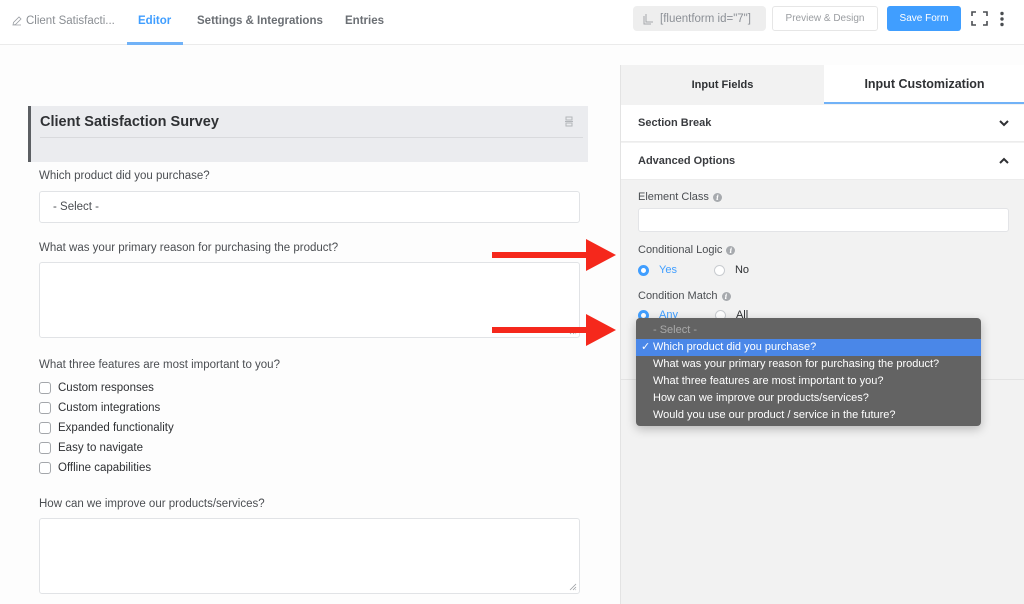 The image size is (1024, 604). I want to click on accordion-title: Advanced Options, so click(687, 161).